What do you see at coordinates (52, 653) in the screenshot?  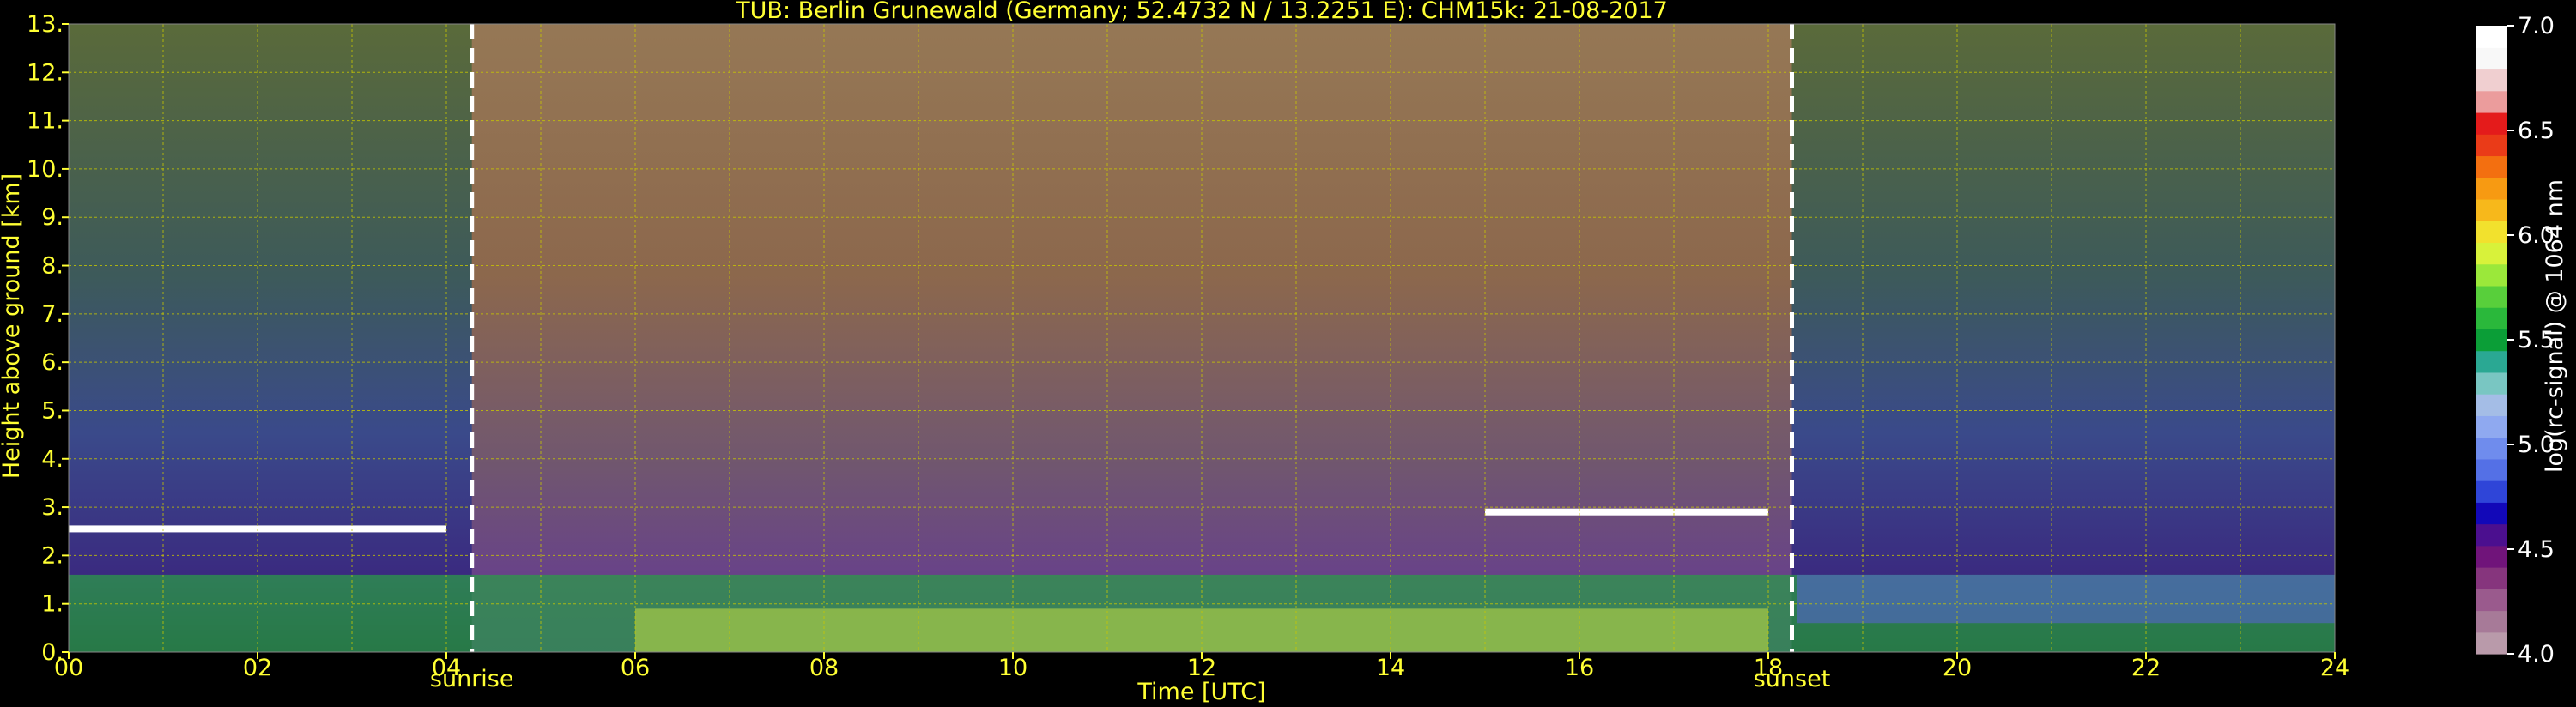 I see `y-tick-label: 0.` at bounding box center [52, 653].